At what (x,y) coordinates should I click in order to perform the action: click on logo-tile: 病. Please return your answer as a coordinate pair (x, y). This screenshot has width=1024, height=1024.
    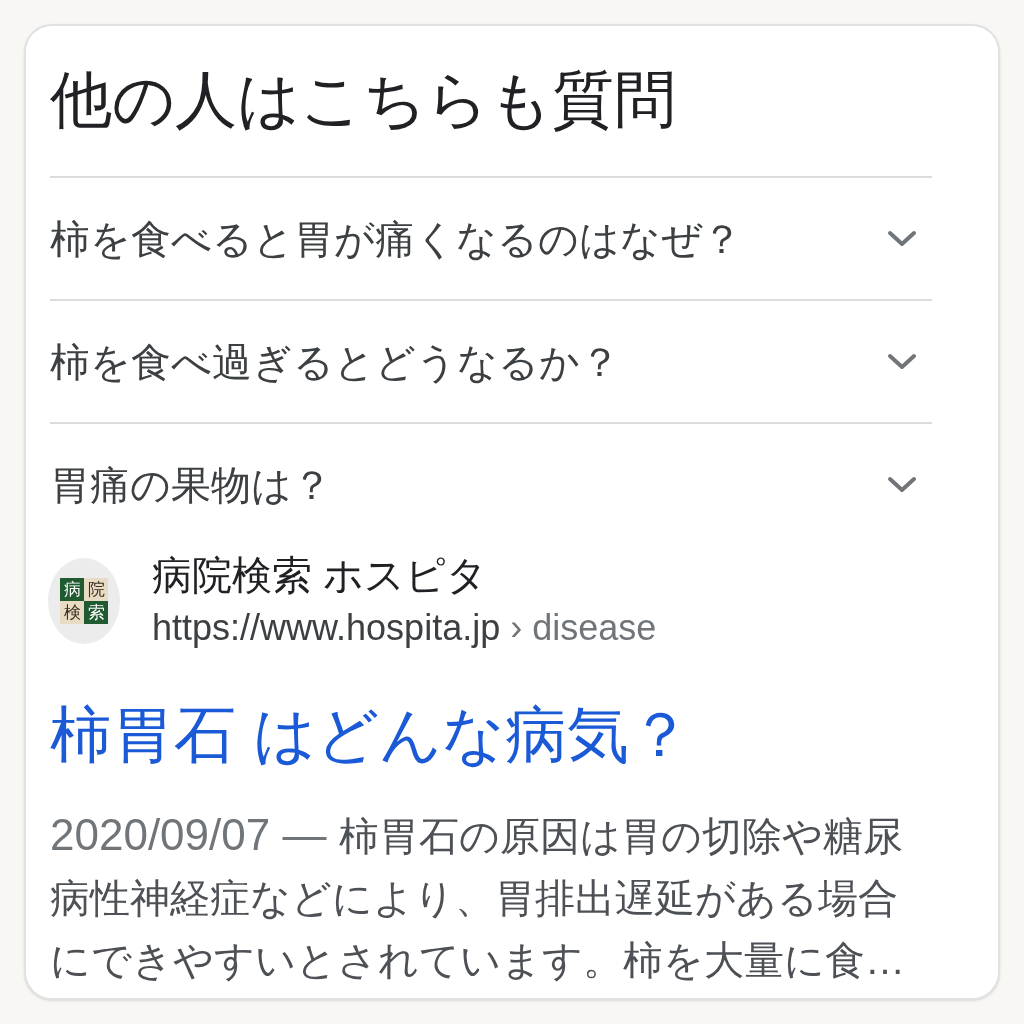
    Looking at the image, I should click on (72, 589).